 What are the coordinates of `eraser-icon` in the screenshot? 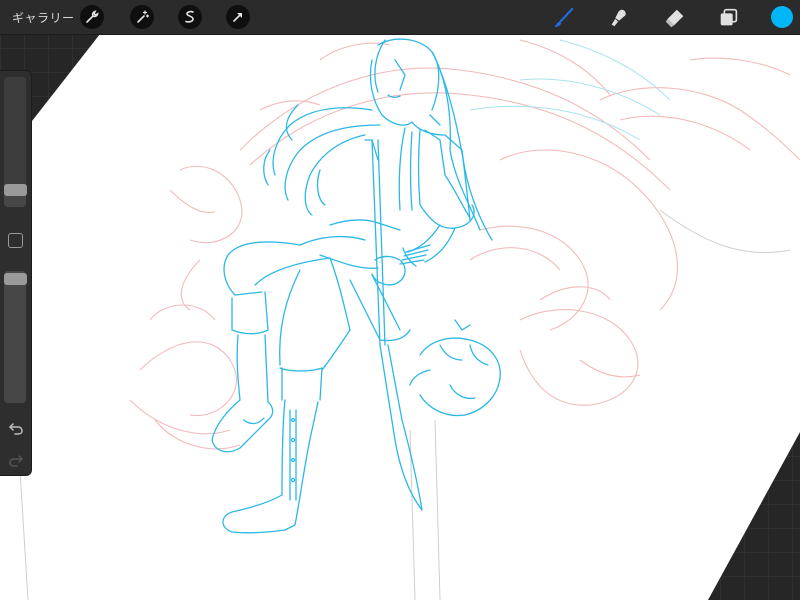 It's located at (675, 18).